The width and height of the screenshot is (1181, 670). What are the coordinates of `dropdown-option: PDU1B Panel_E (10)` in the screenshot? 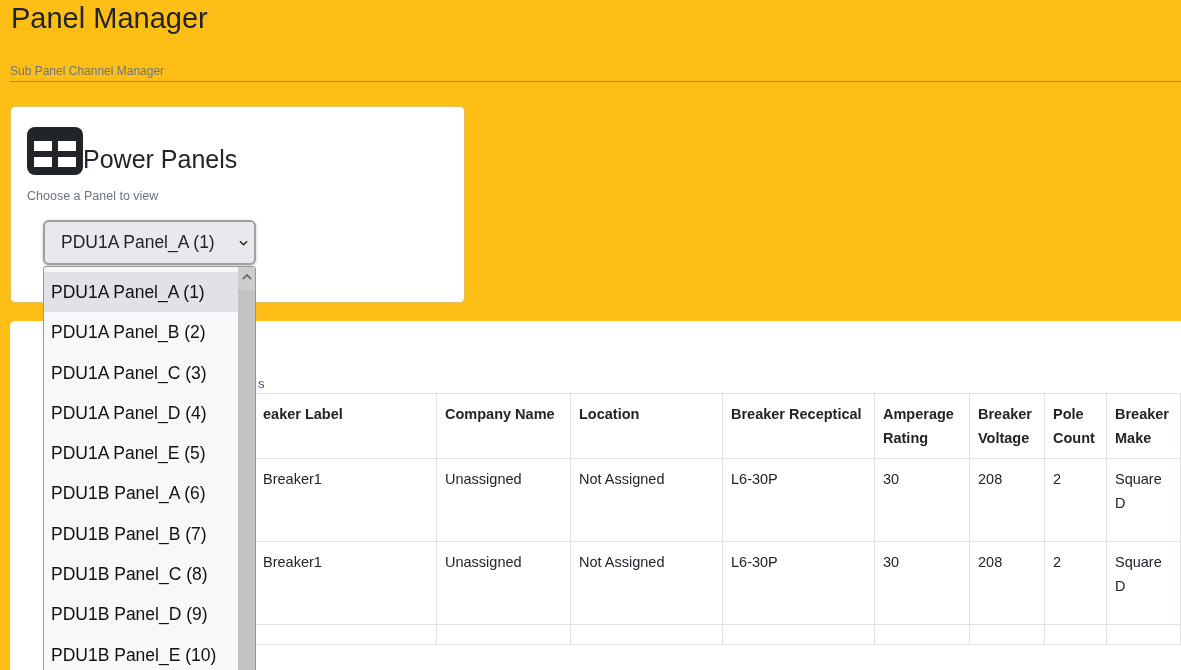 It's located at (141, 652).